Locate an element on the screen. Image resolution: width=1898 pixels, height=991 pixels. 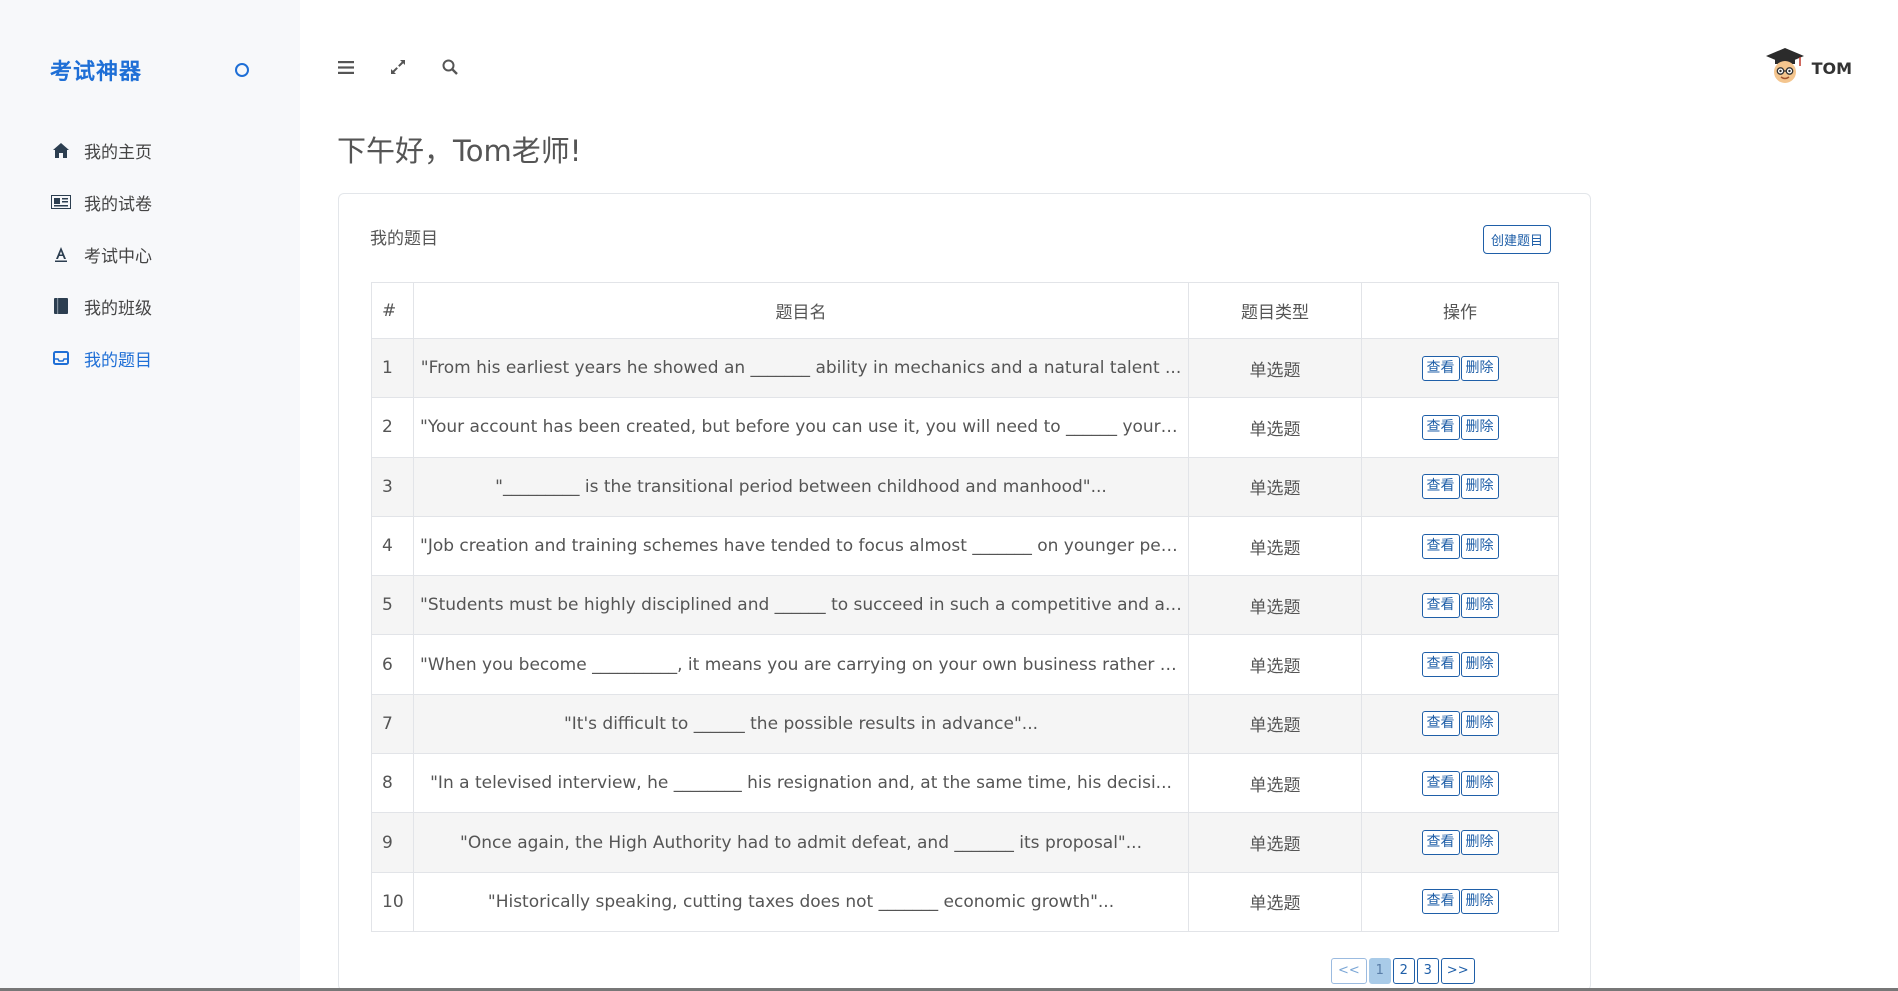
graduate-avatar-icon is located at coordinates (1785, 68).